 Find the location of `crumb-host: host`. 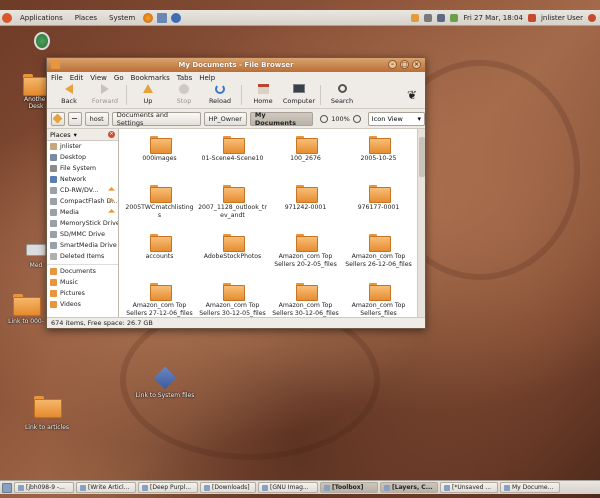

crumb-host: host is located at coordinates (96, 118).